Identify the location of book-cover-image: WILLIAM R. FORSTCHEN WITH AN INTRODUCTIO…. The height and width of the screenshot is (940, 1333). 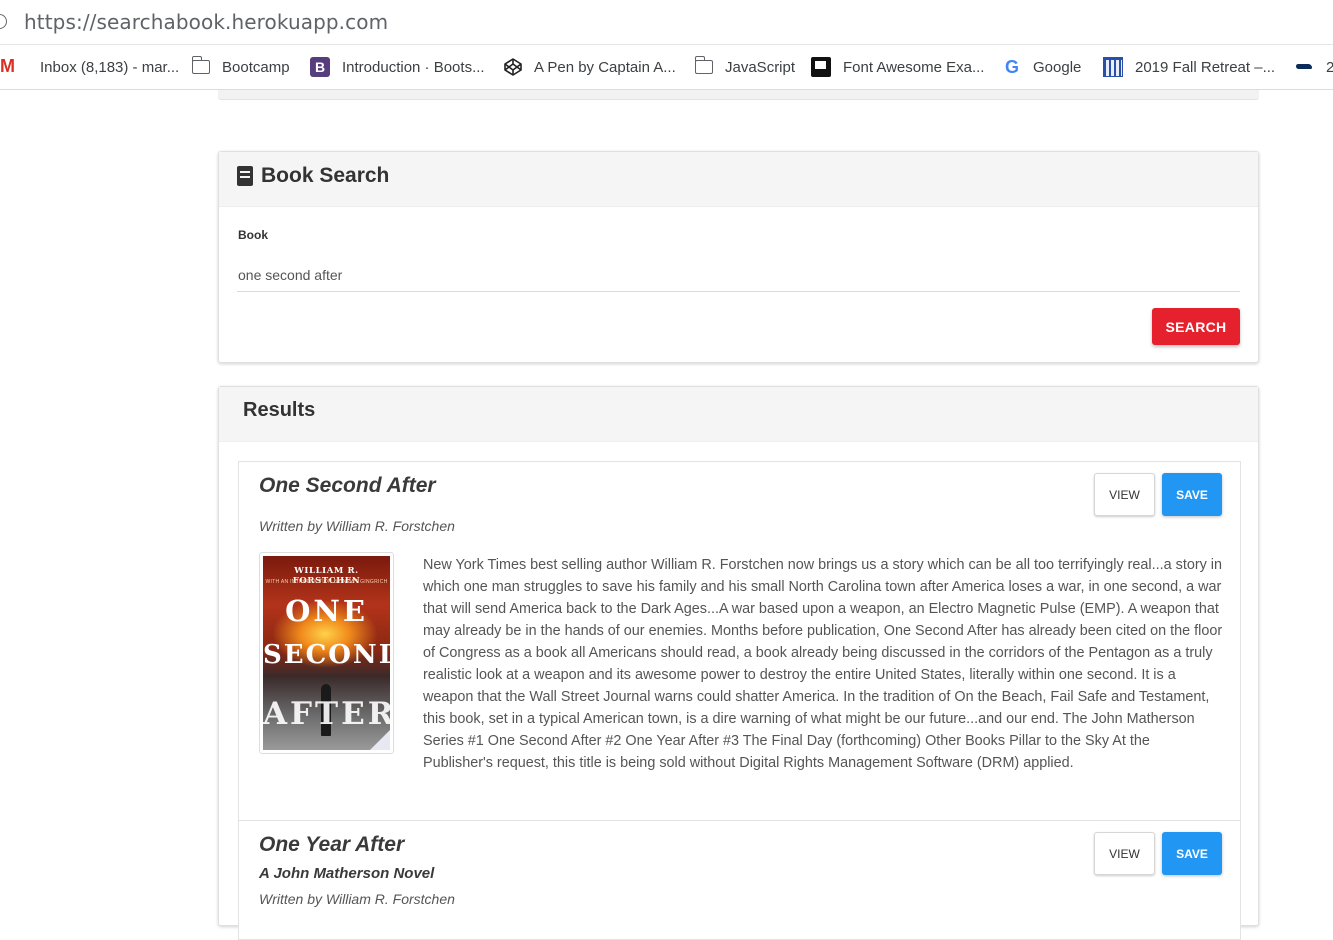
(326, 653).